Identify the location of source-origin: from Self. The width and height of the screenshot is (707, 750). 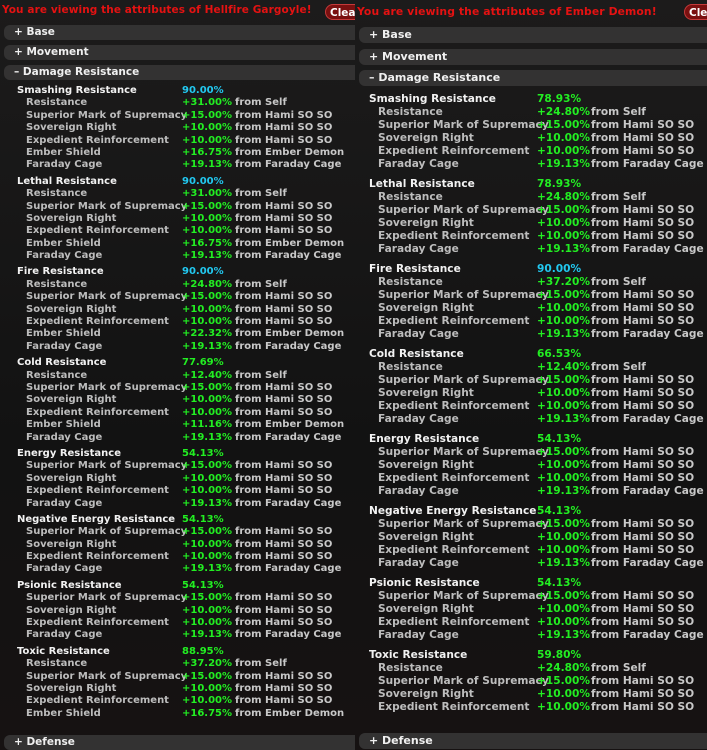
(618, 112).